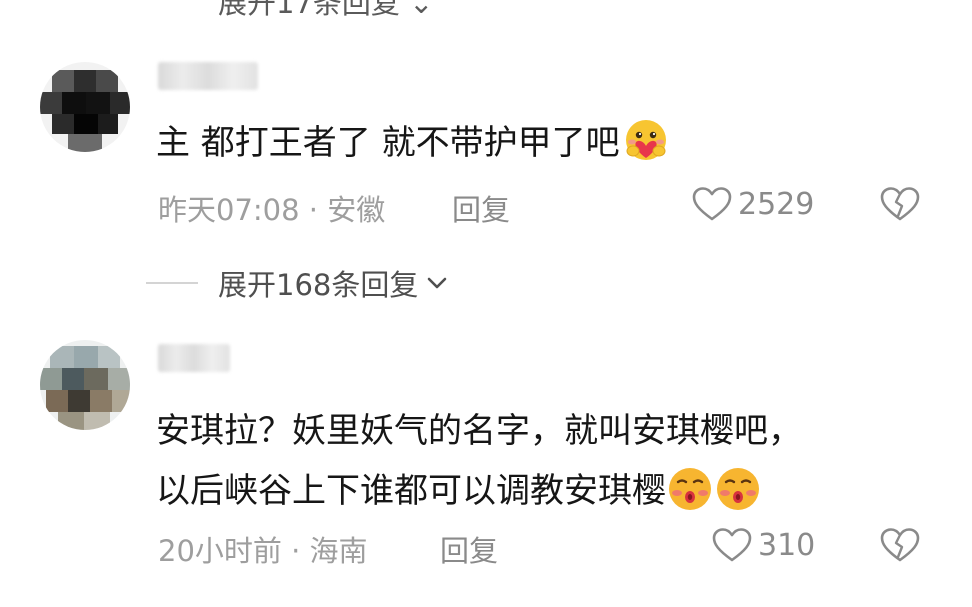  I want to click on like-button: 2529, so click(753, 204).